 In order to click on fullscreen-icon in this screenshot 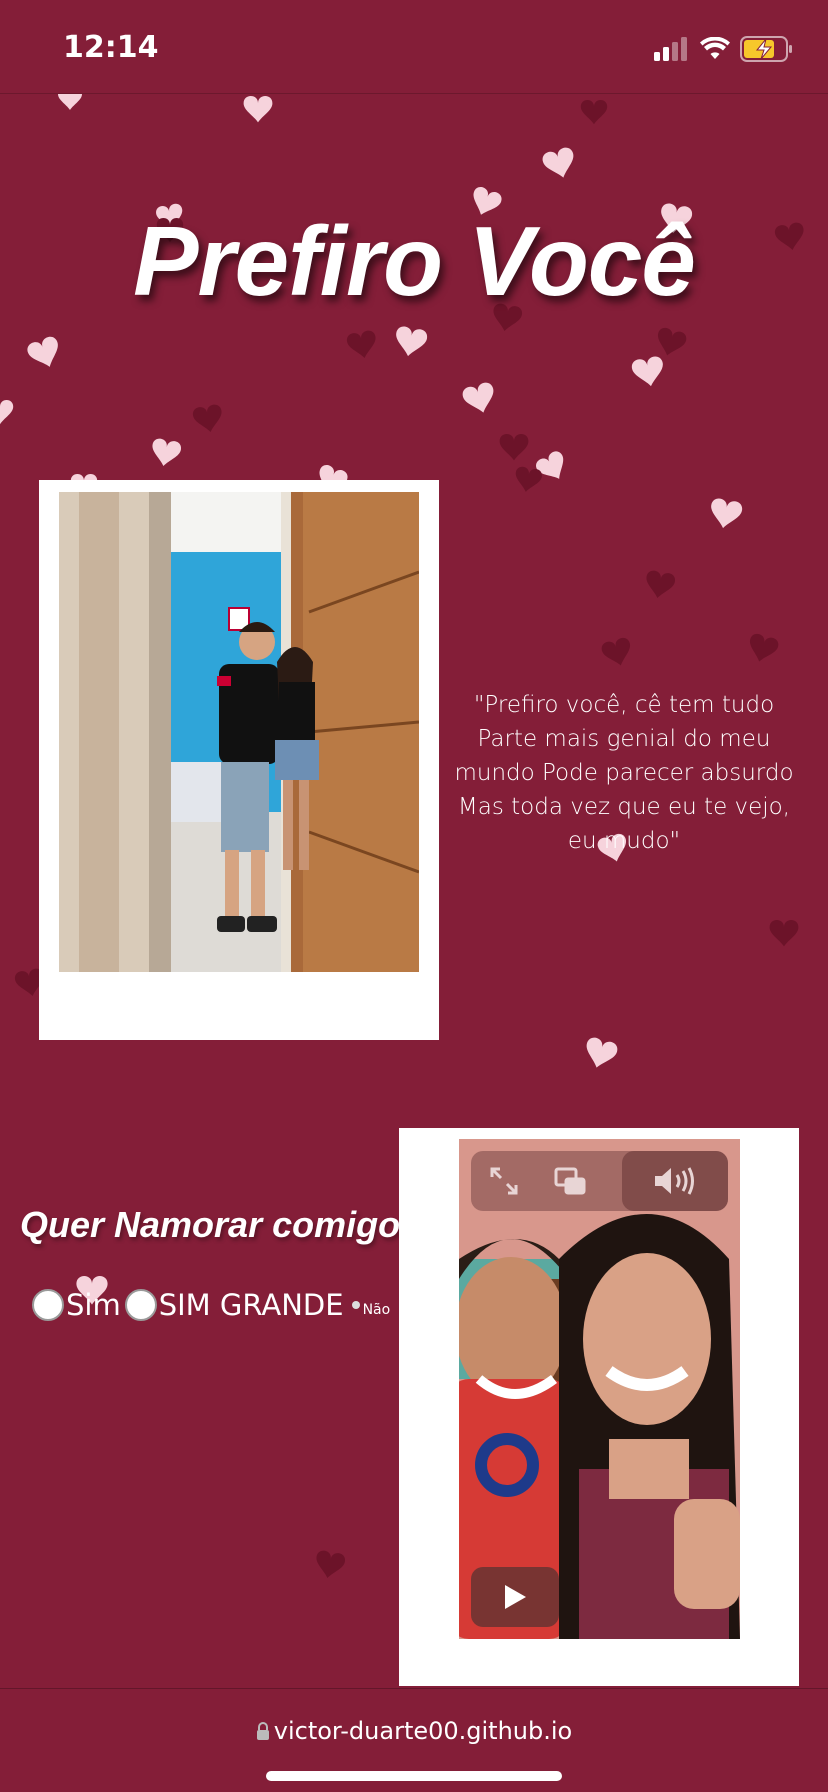, I will do `click(504, 1181)`.